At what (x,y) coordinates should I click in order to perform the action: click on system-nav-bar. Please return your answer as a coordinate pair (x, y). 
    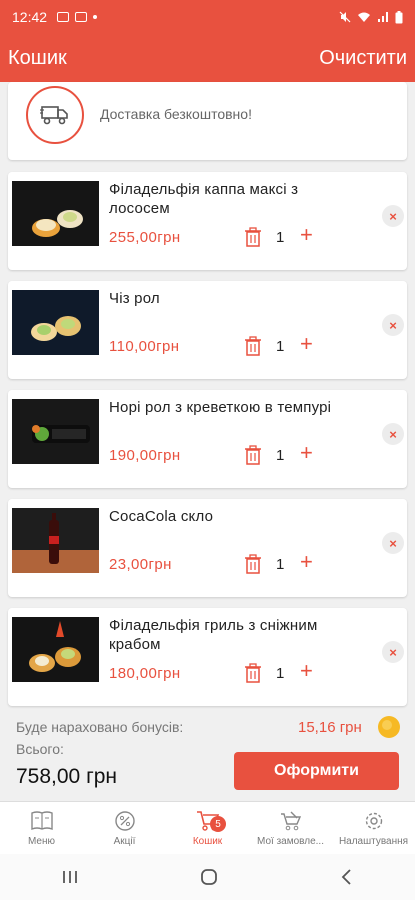
    Looking at the image, I should click on (207, 877).